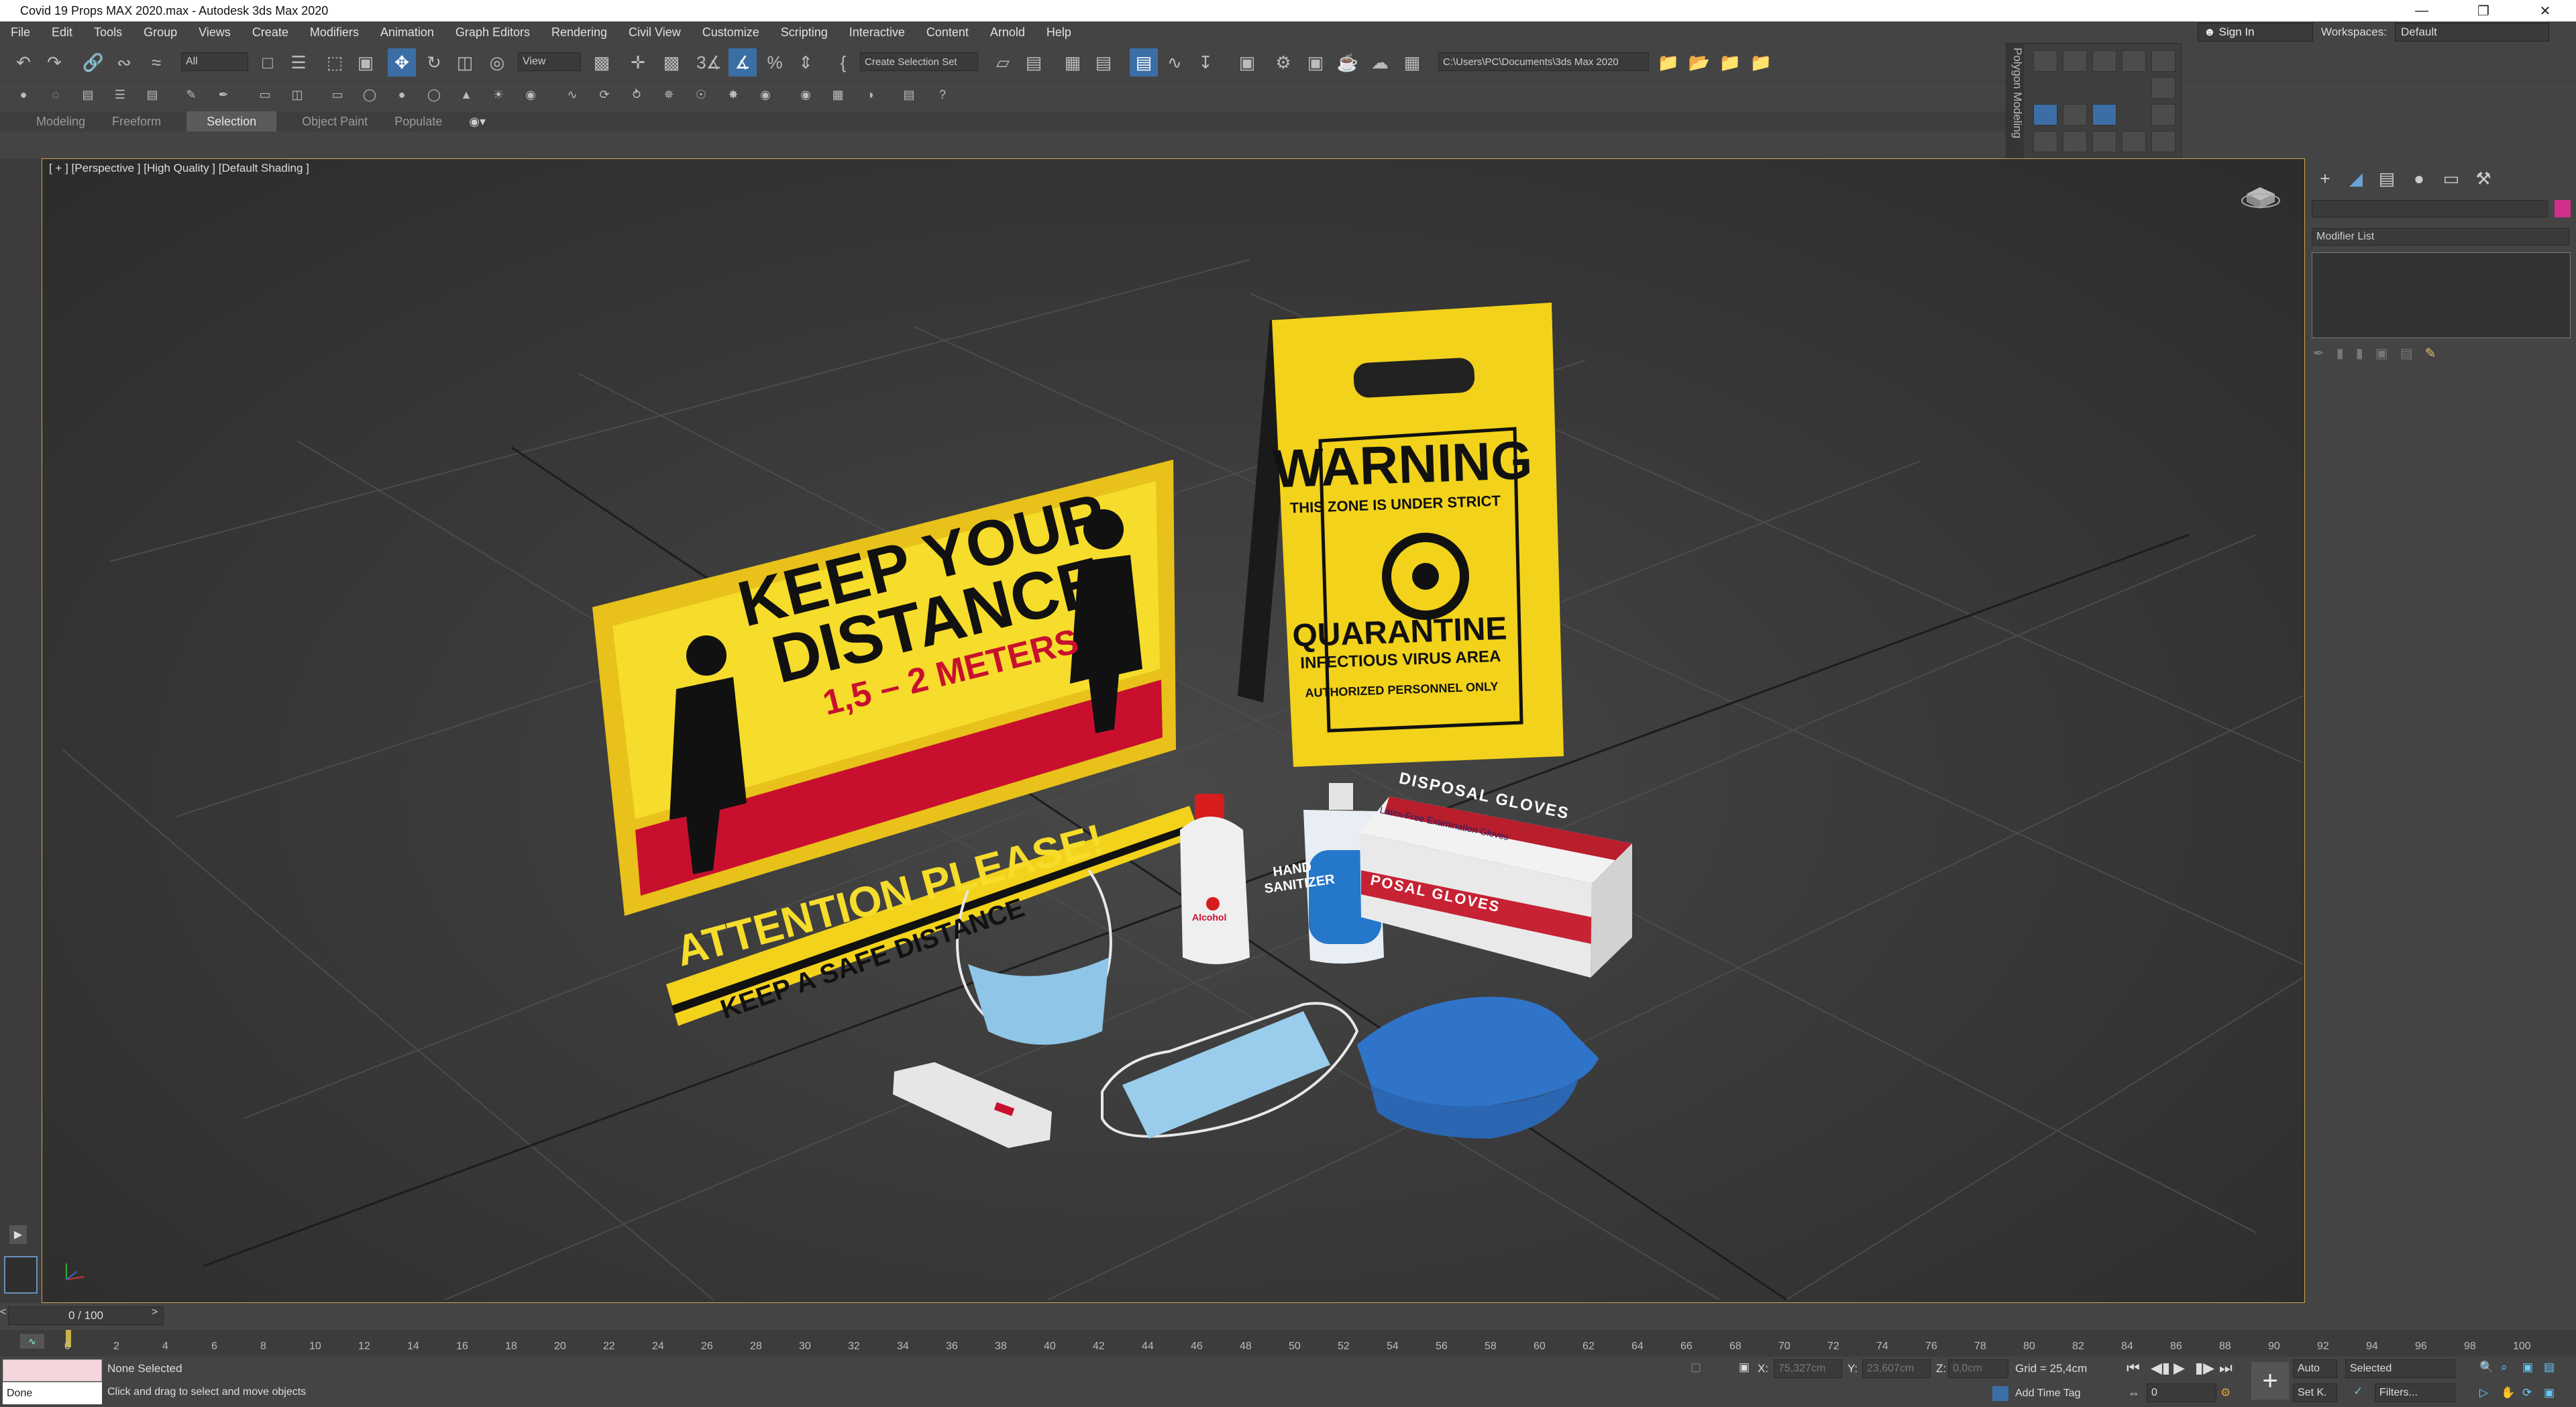 The width and height of the screenshot is (2576, 1407). Describe the element at coordinates (61, 121) in the screenshot. I see `tab-modeling: Modeling` at that location.